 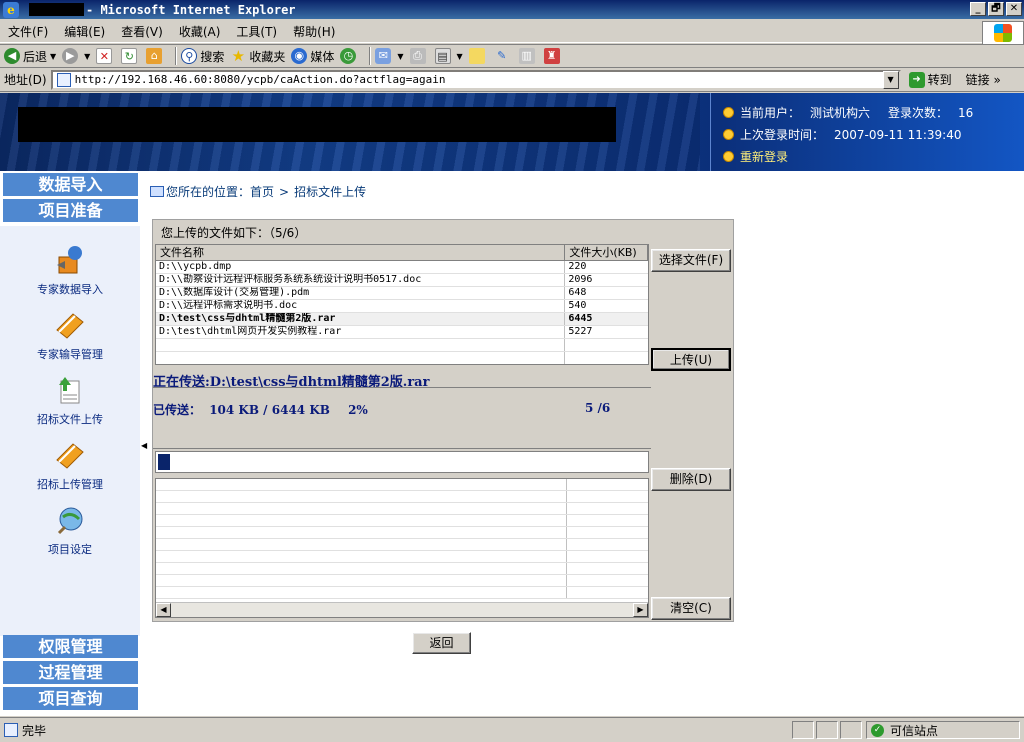 What do you see at coordinates (256, 31) in the screenshot?
I see `menu-tools: 工具(T)` at bounding box center [256, 31].